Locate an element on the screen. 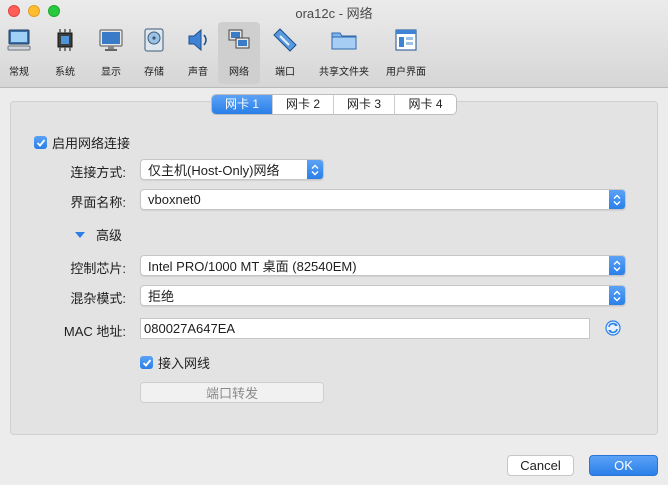 The image size is (668, 485). speaker-icon is located at coordinates (198, 40).